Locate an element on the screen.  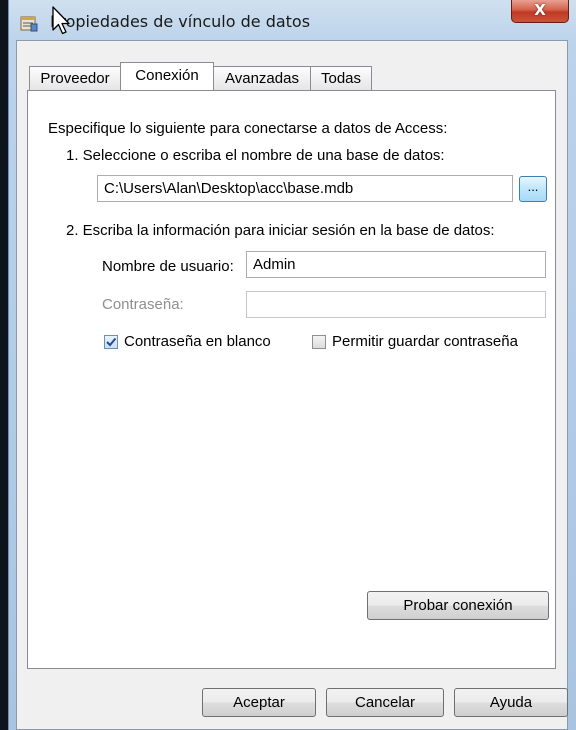
test-connection-button: Probar conexión is located at coordinates (458, 605).